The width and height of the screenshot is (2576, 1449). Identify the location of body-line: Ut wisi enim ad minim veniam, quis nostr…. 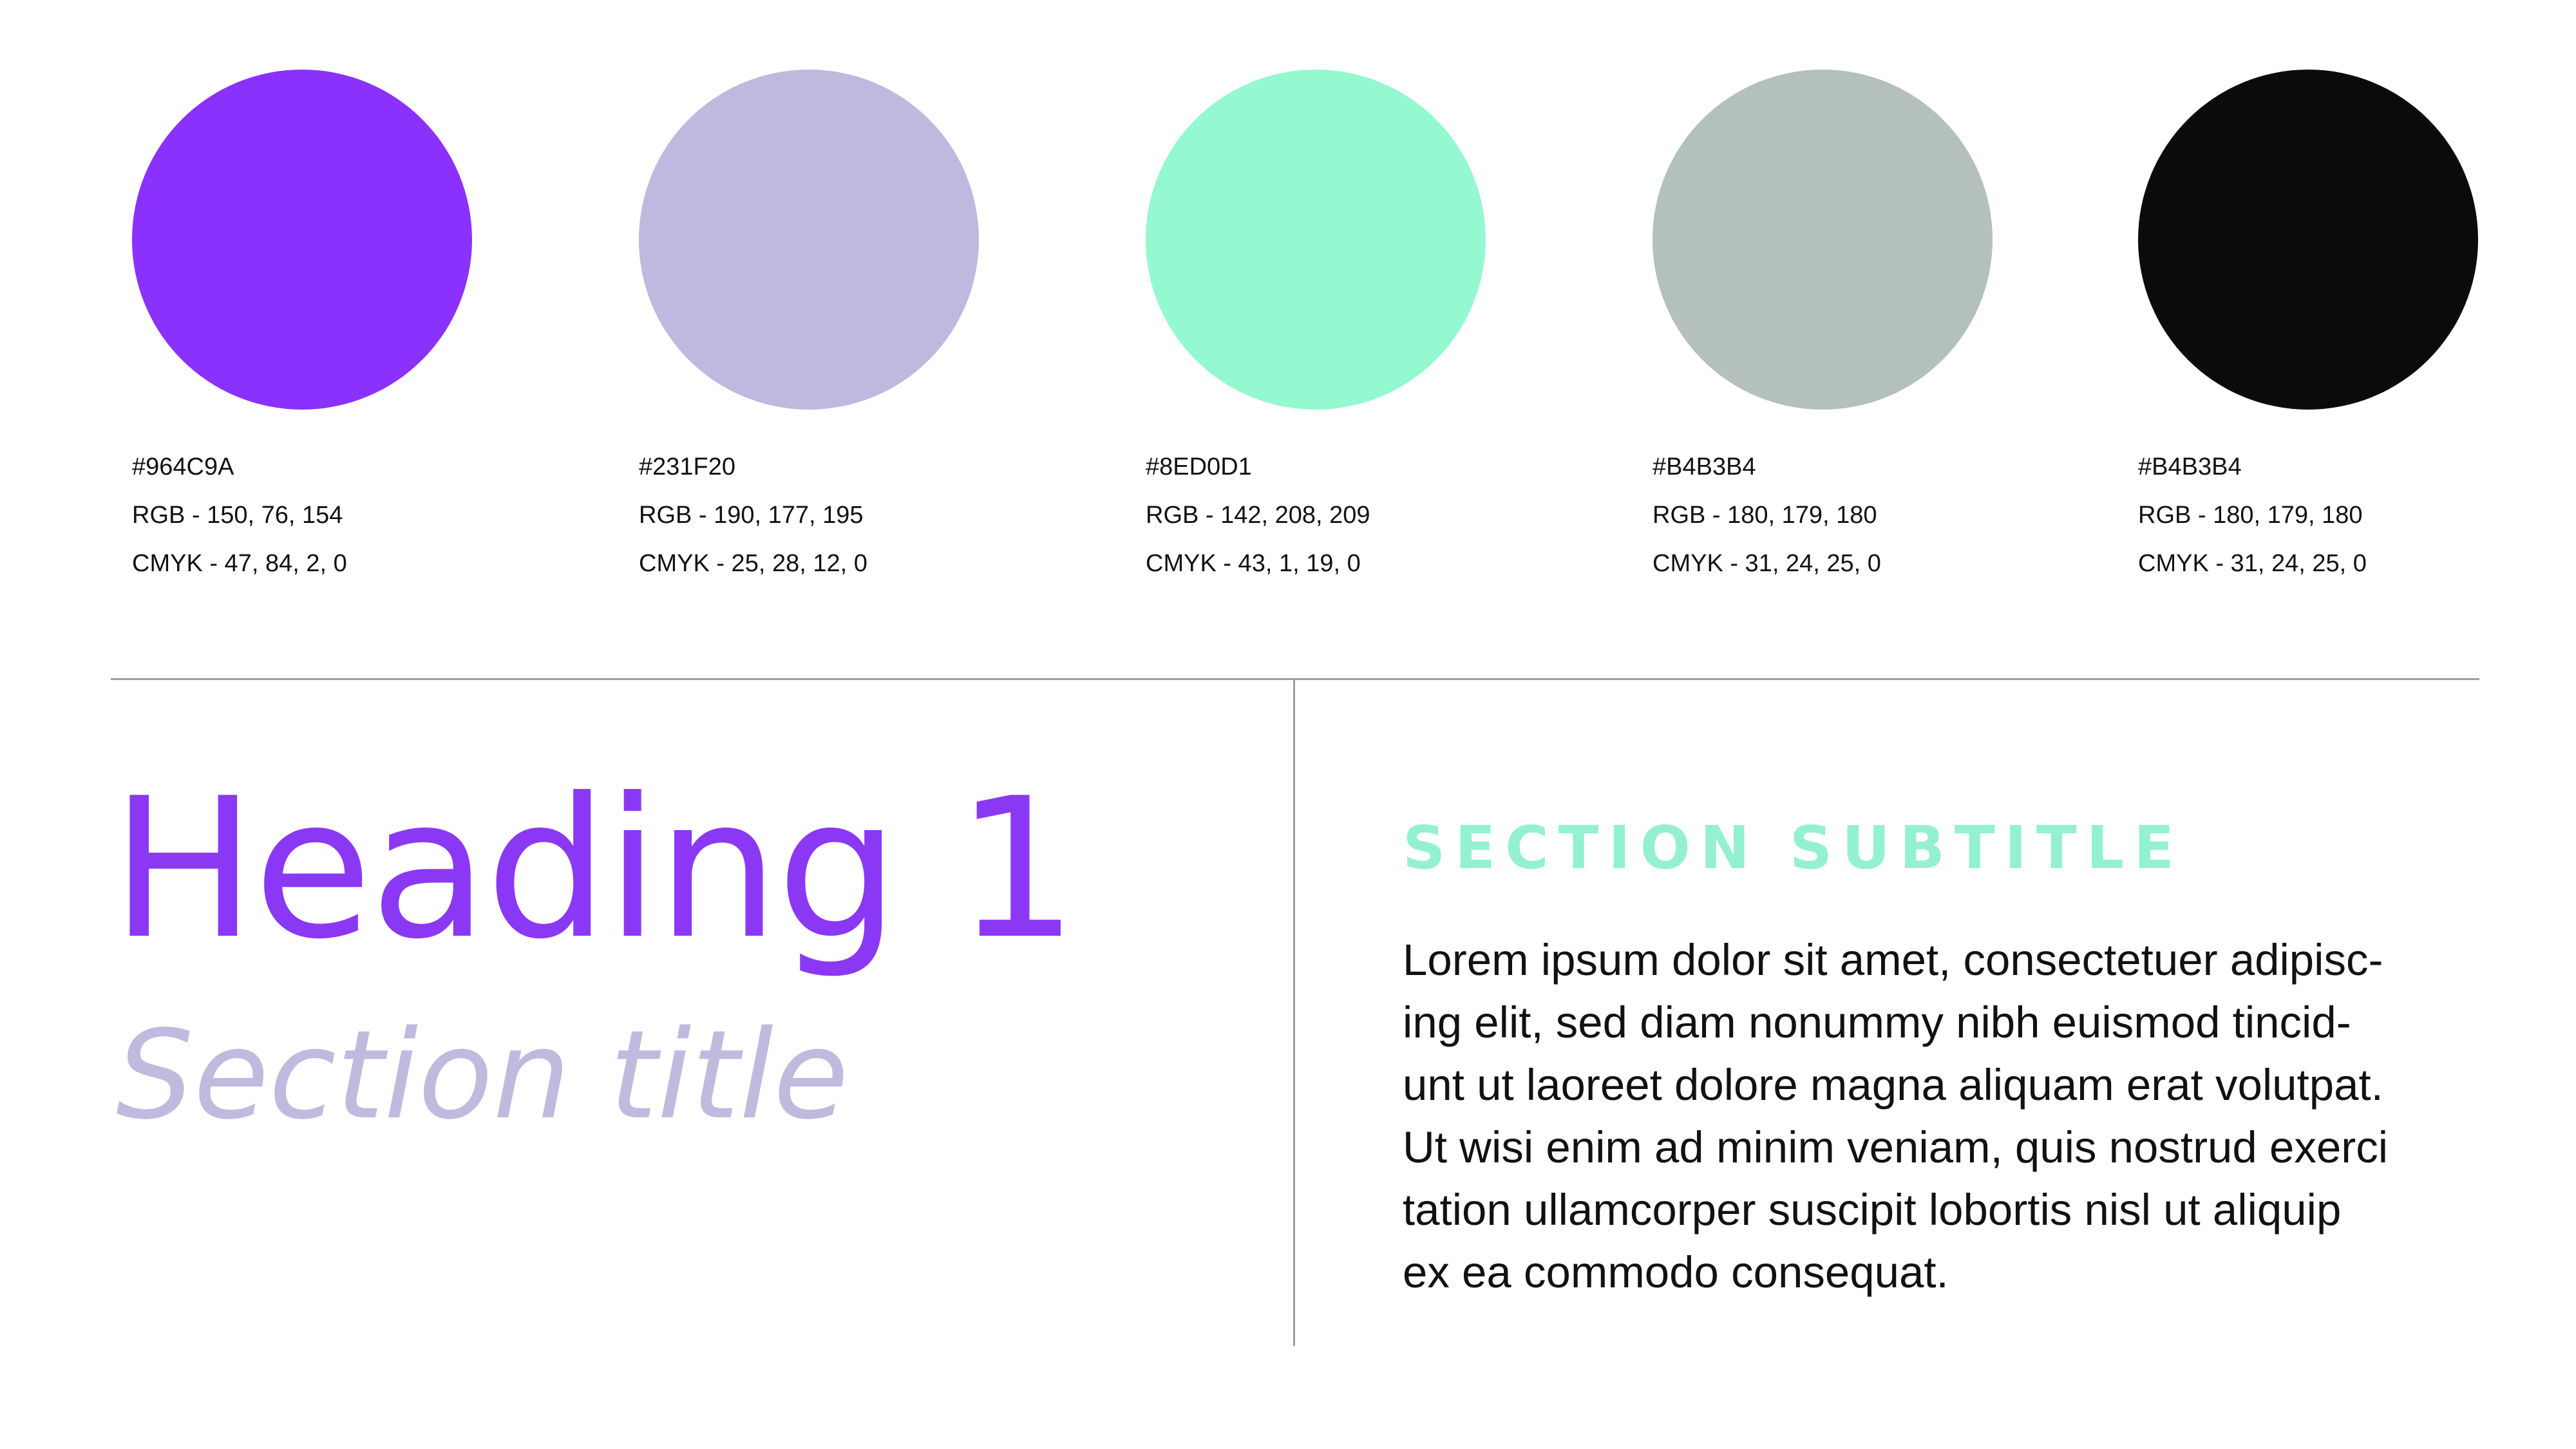
(1896, 1147).